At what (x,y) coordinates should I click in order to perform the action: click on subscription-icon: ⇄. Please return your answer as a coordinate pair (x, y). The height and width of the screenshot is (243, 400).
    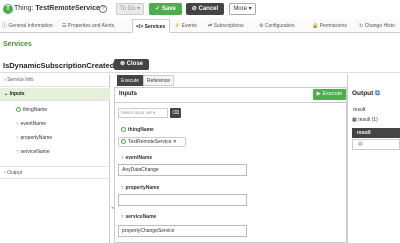
    Looking at the image, I should click on (210, 26).